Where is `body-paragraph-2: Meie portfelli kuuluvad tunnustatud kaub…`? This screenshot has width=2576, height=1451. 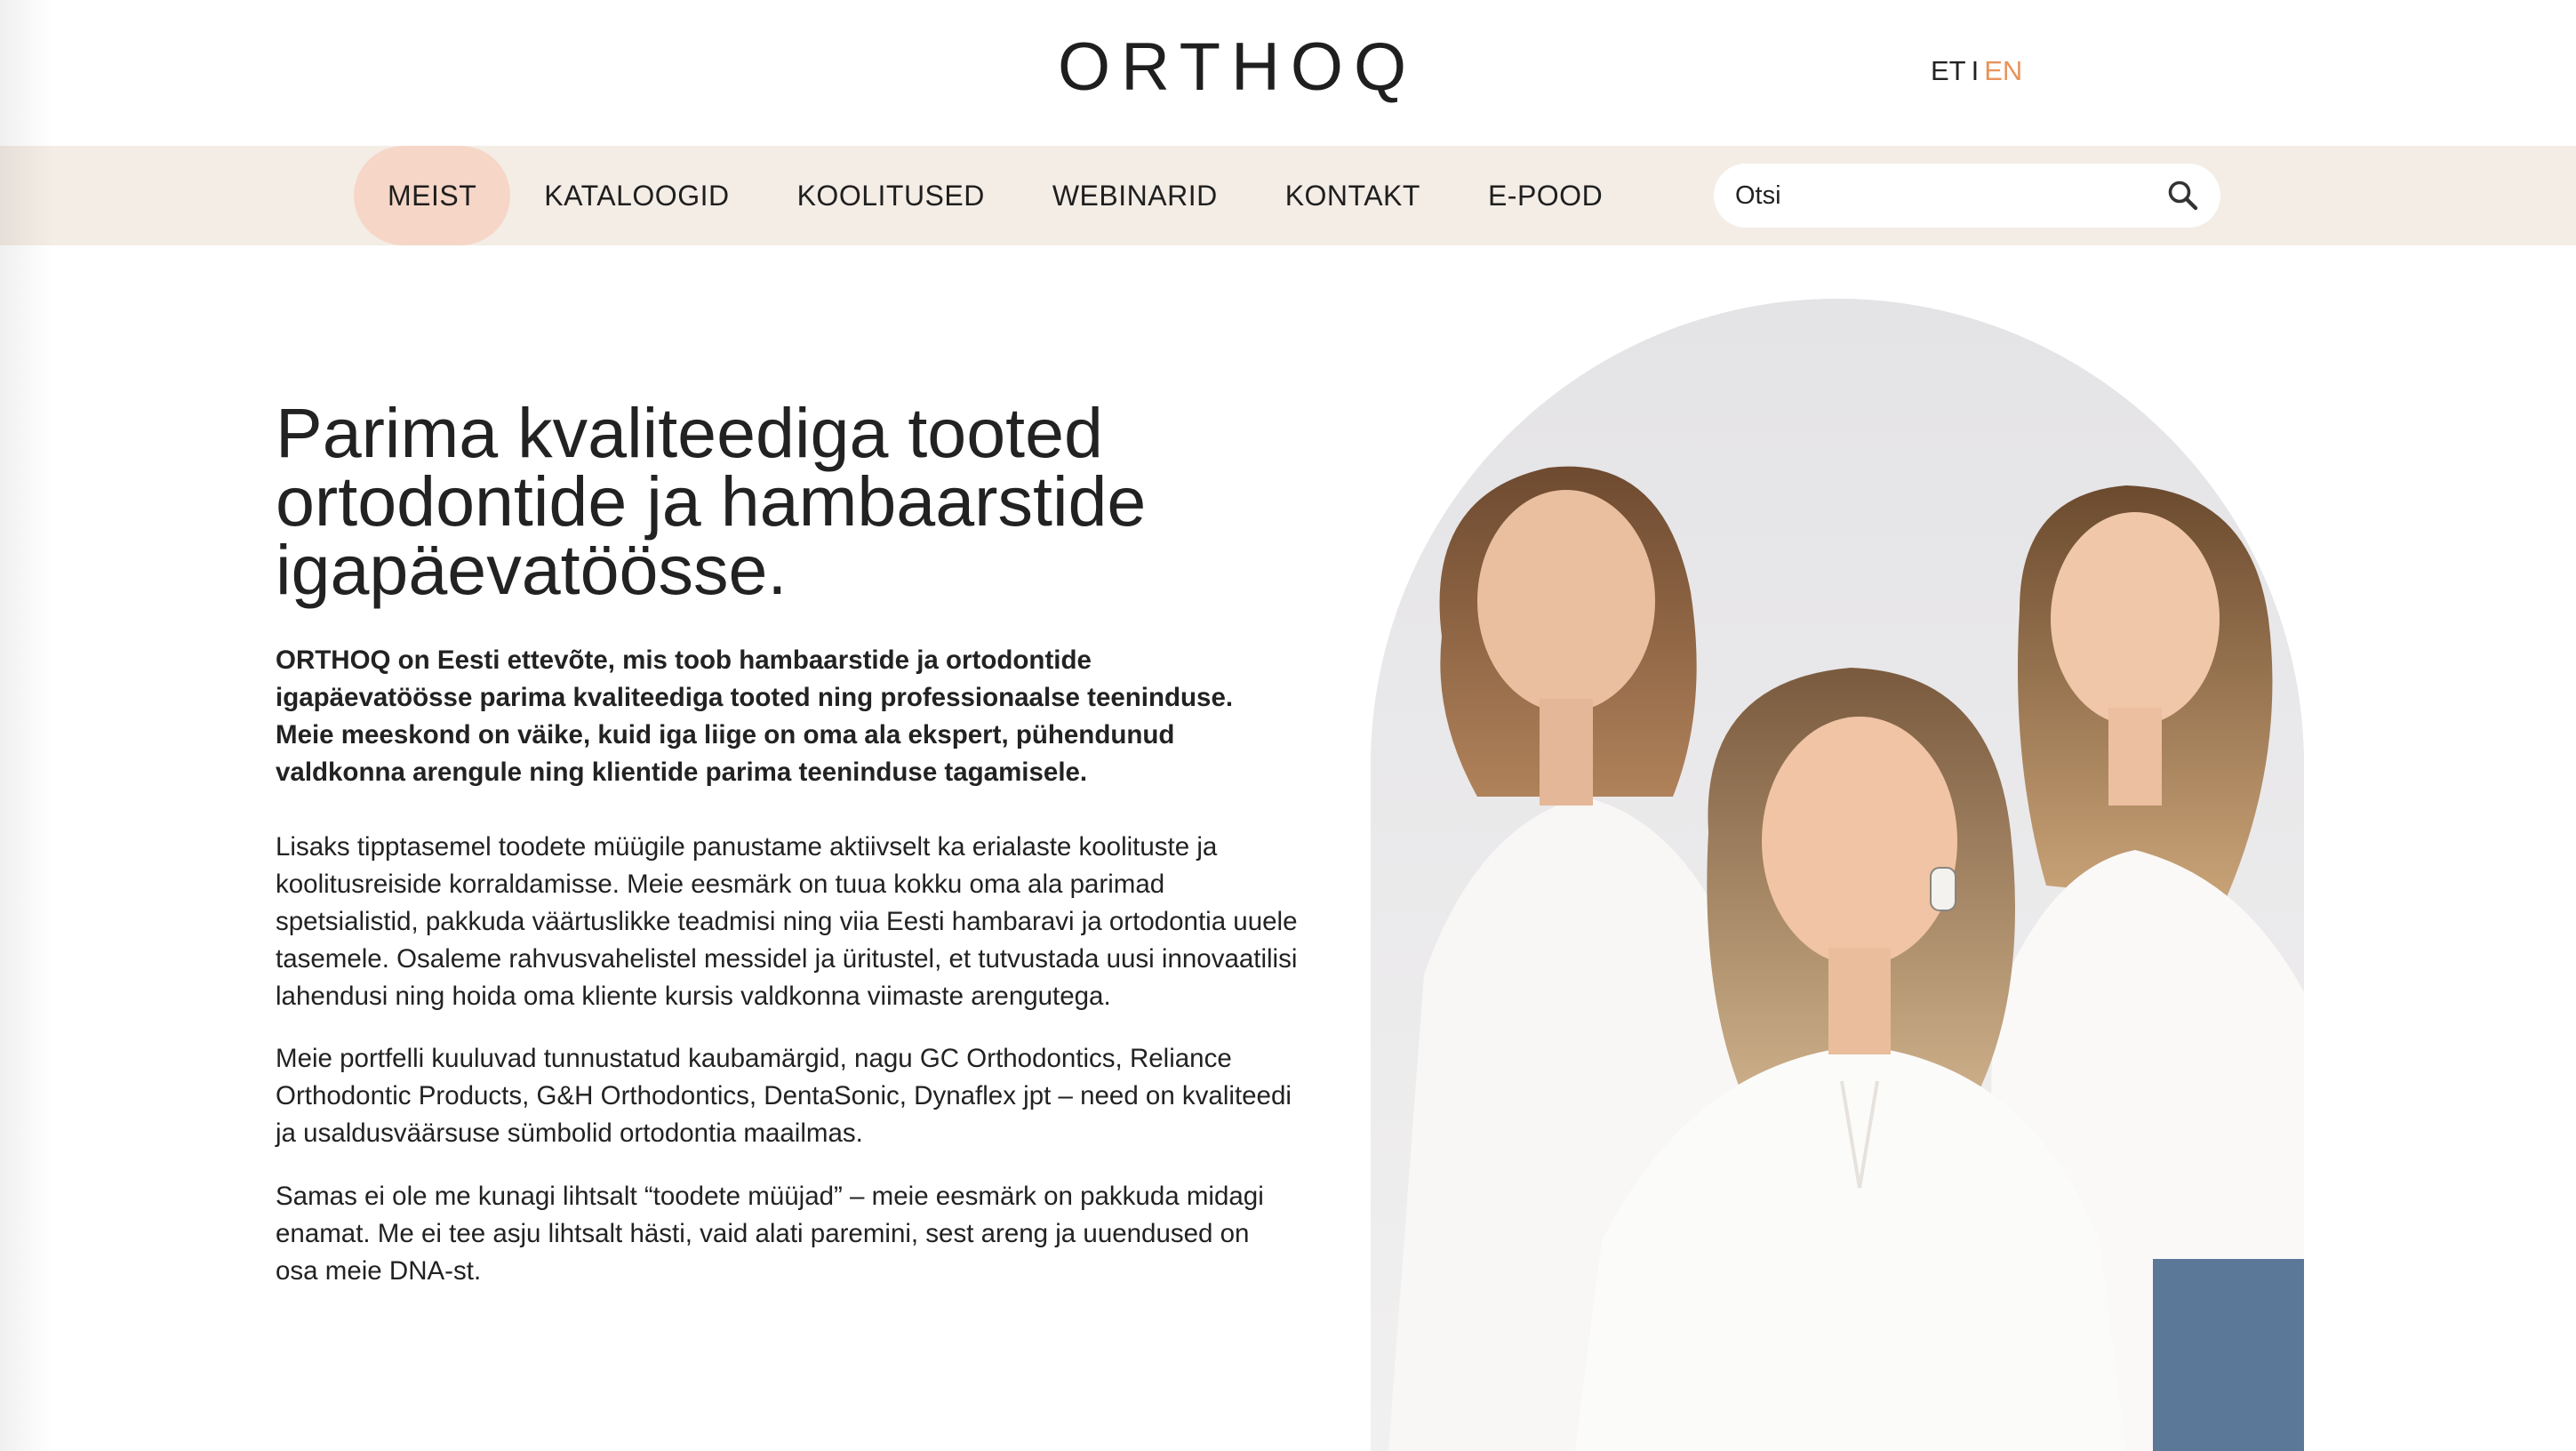 body-paragraph-2: Meie portfelli kuuluvad tunnustatud kaub… is located at coordinates (784, 1096).